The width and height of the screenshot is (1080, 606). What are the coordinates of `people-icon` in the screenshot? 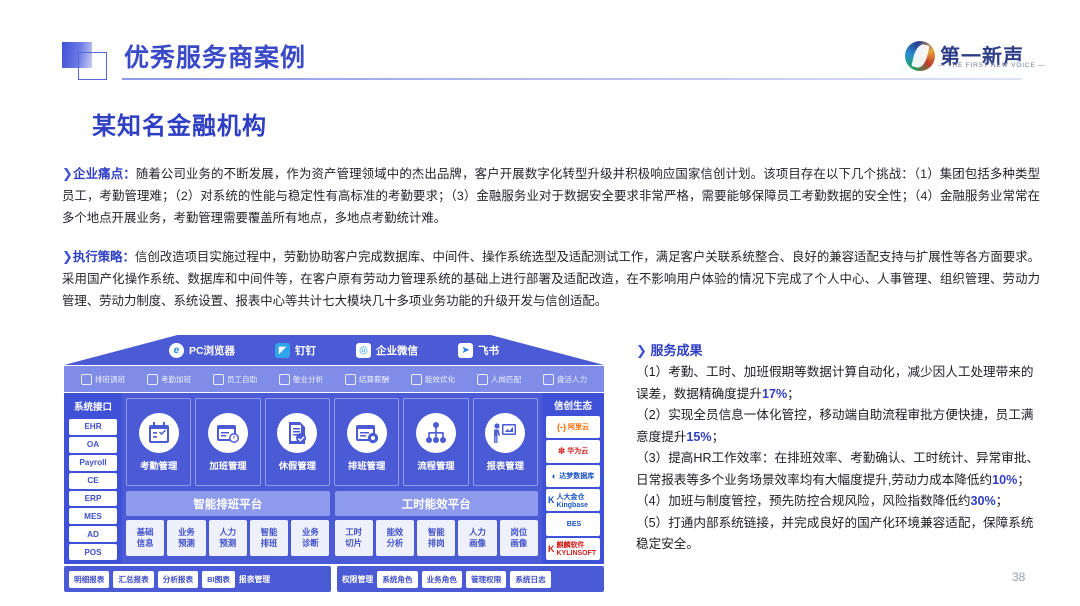 It's located at (548, 379).